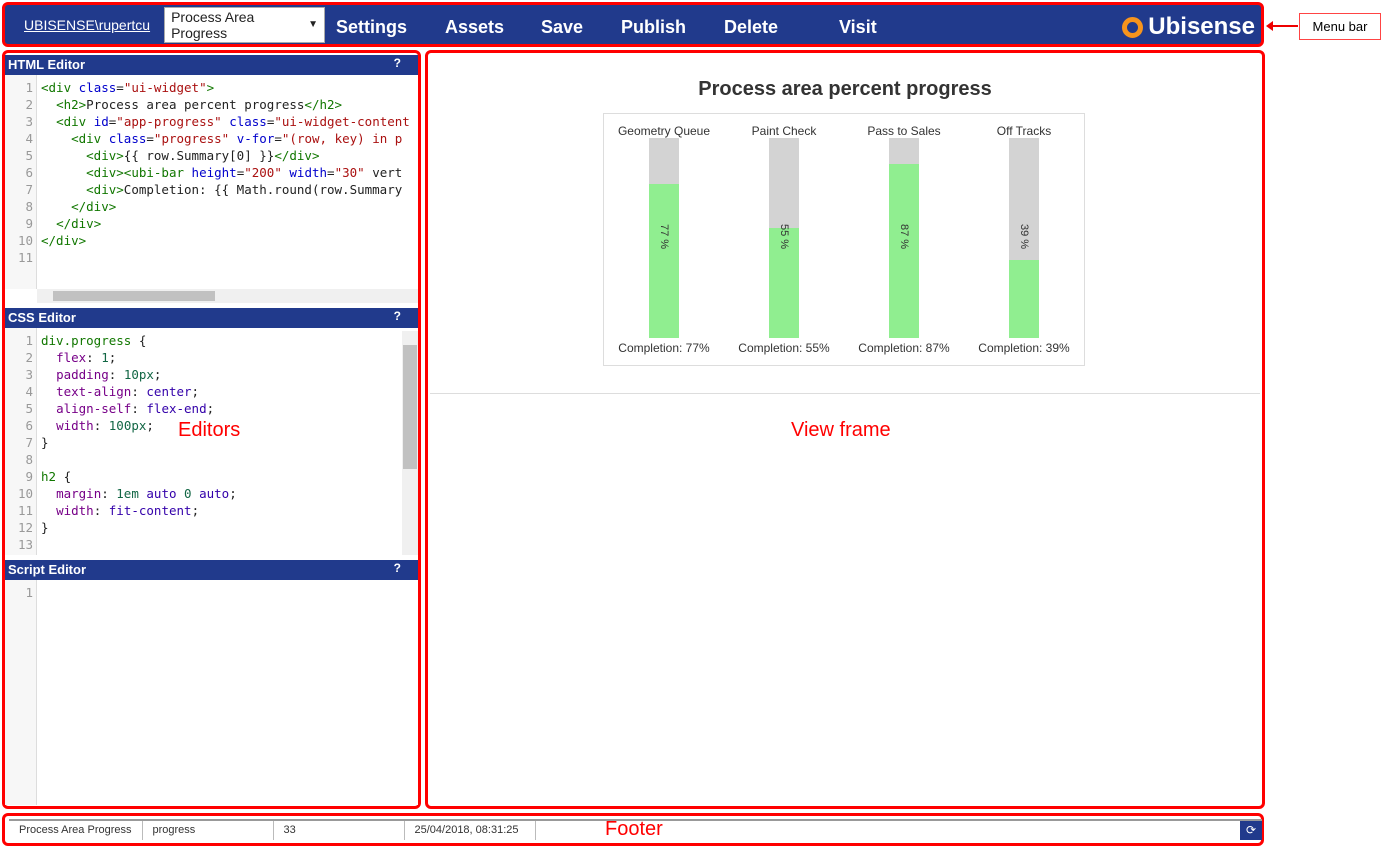 This screenshot has width=1393, height=857. I want to click on completion-label: Completion: 77%, so click(664, 348).